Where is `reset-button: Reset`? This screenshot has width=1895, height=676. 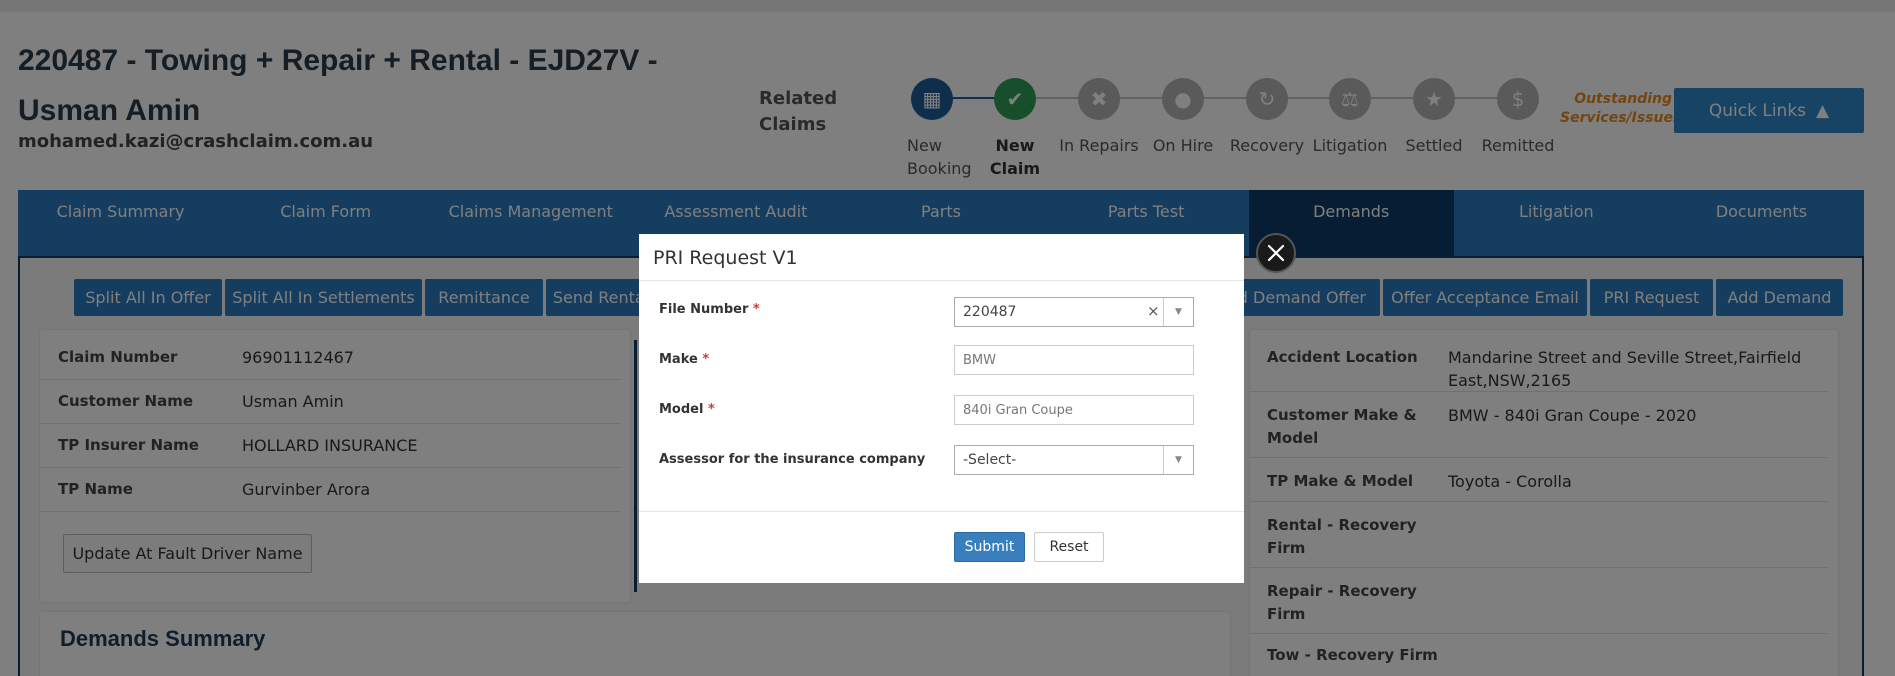
reset-button: Reset is located at coordinates (1069, 547).